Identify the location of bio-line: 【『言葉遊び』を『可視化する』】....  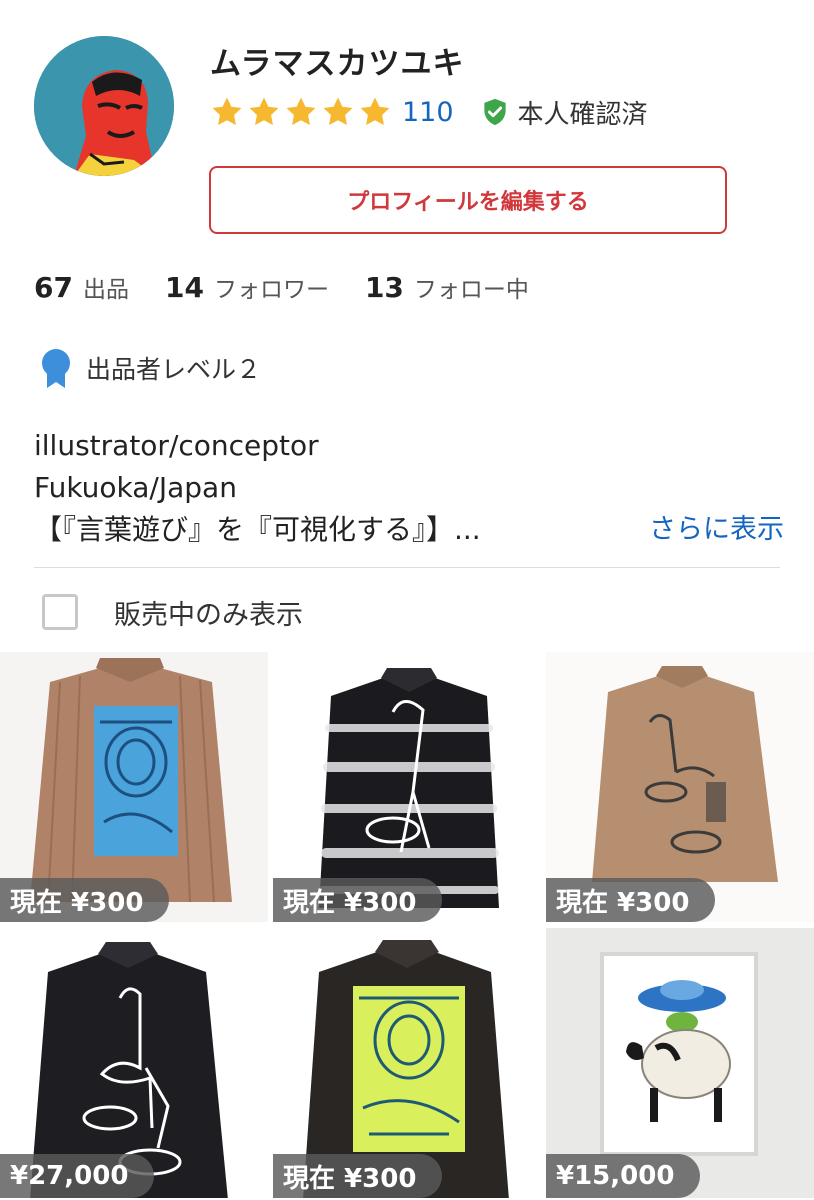
(257, 529).